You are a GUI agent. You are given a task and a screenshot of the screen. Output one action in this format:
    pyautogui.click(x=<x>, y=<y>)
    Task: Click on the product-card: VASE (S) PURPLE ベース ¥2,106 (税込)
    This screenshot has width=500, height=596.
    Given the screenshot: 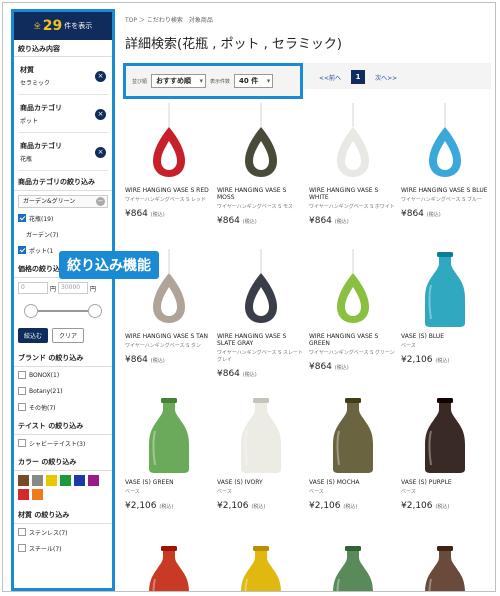 What is the action you would take?
    pyautogui.click(x=445, y=453)
    